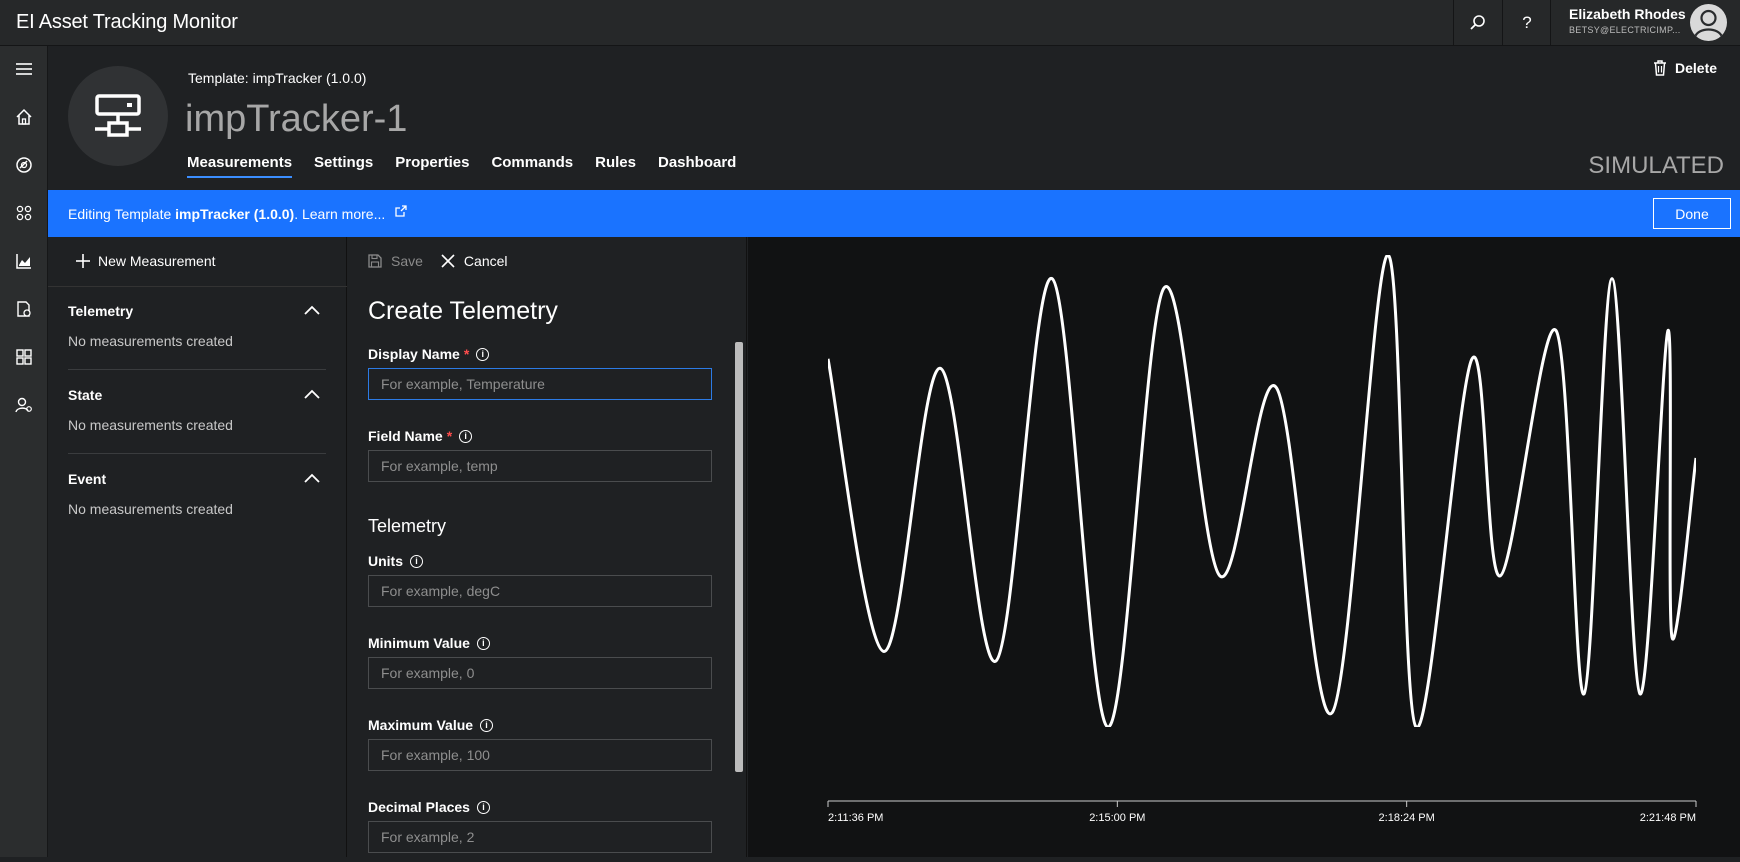 The image size is (1740, 862). Describe the element at coordinates (24, 213) in the screenshot. I see `device-sets-icon` at that location.